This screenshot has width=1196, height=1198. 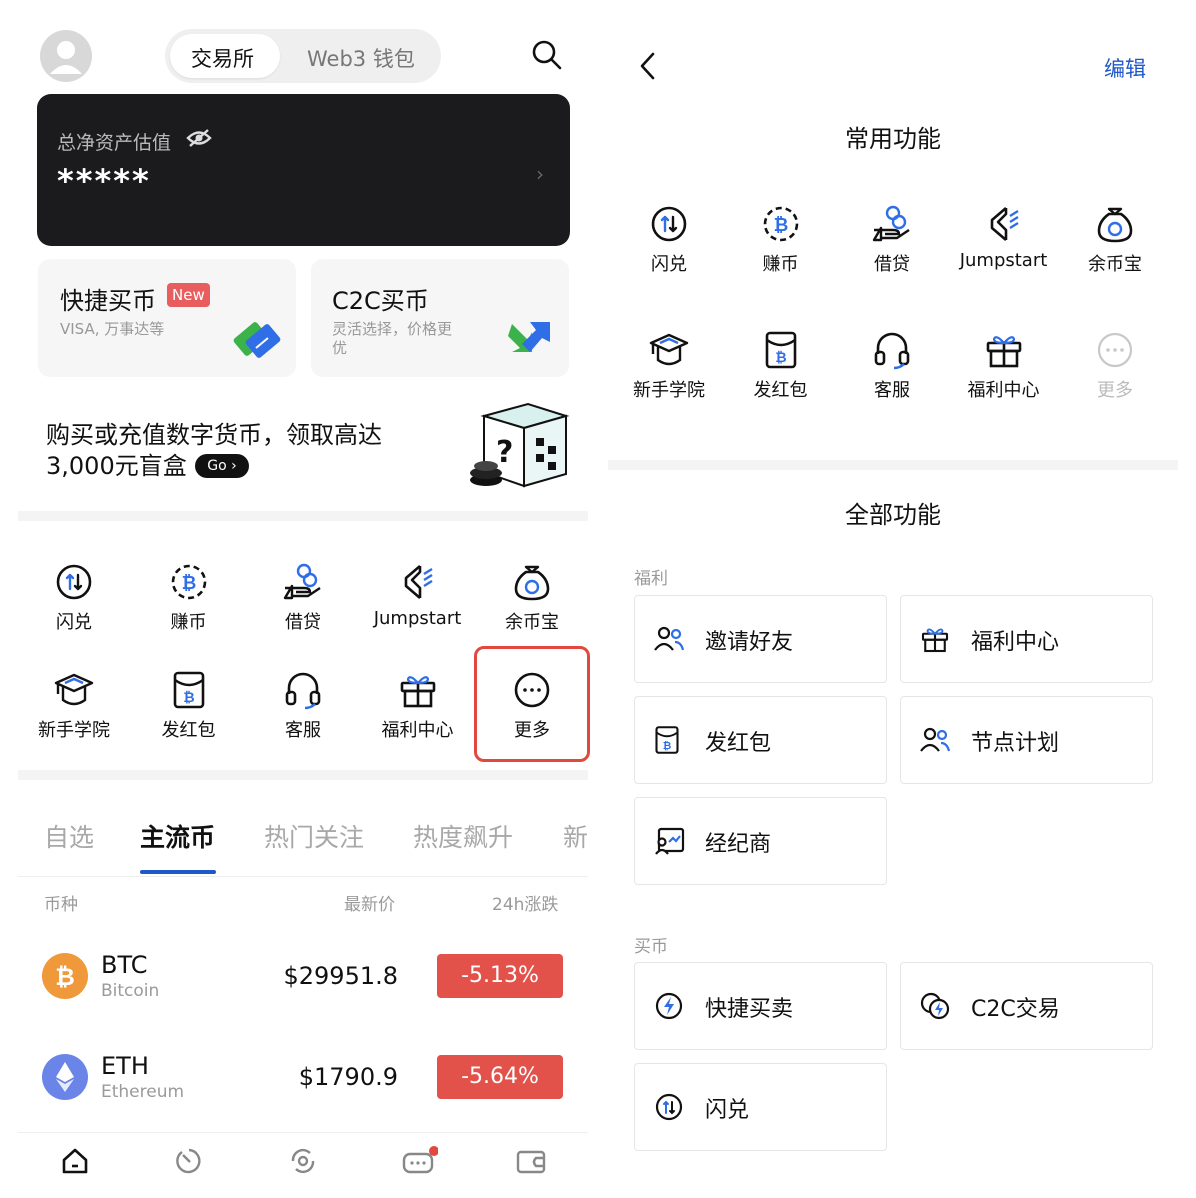 What do you see at coordinates (893, 515) in the screenshot?
I see `all-functions-title: 全部功能` at bounding box center [893, 515].